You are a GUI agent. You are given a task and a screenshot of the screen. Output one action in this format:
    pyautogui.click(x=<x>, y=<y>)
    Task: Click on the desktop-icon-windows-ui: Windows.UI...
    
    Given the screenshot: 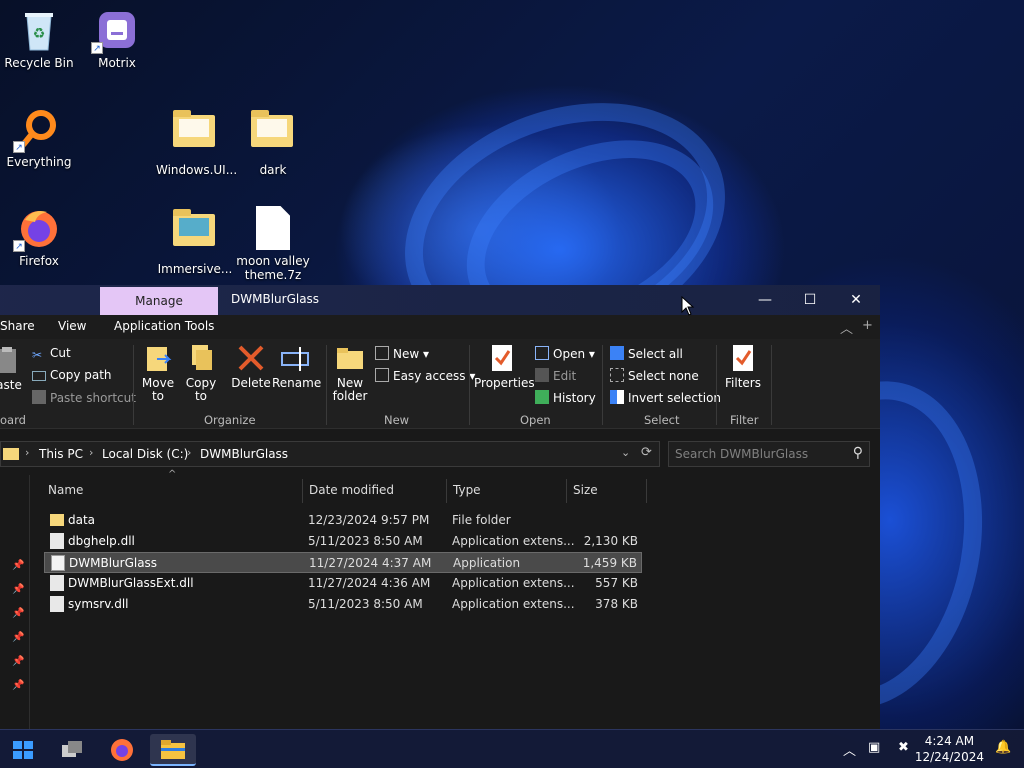 What is the action you would take?
    pyautogui.click(x=196, y=142)
    